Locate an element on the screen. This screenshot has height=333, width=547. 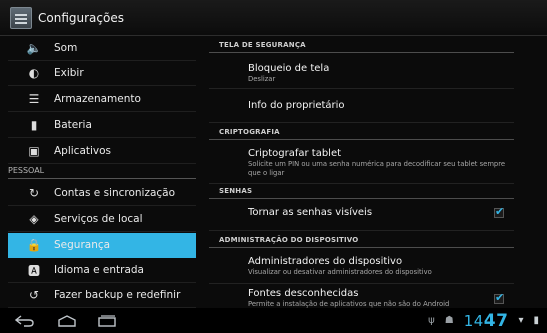
status-area: ψ ☗ 1447 ▾ ▮ is located at coordinates (483, 320).